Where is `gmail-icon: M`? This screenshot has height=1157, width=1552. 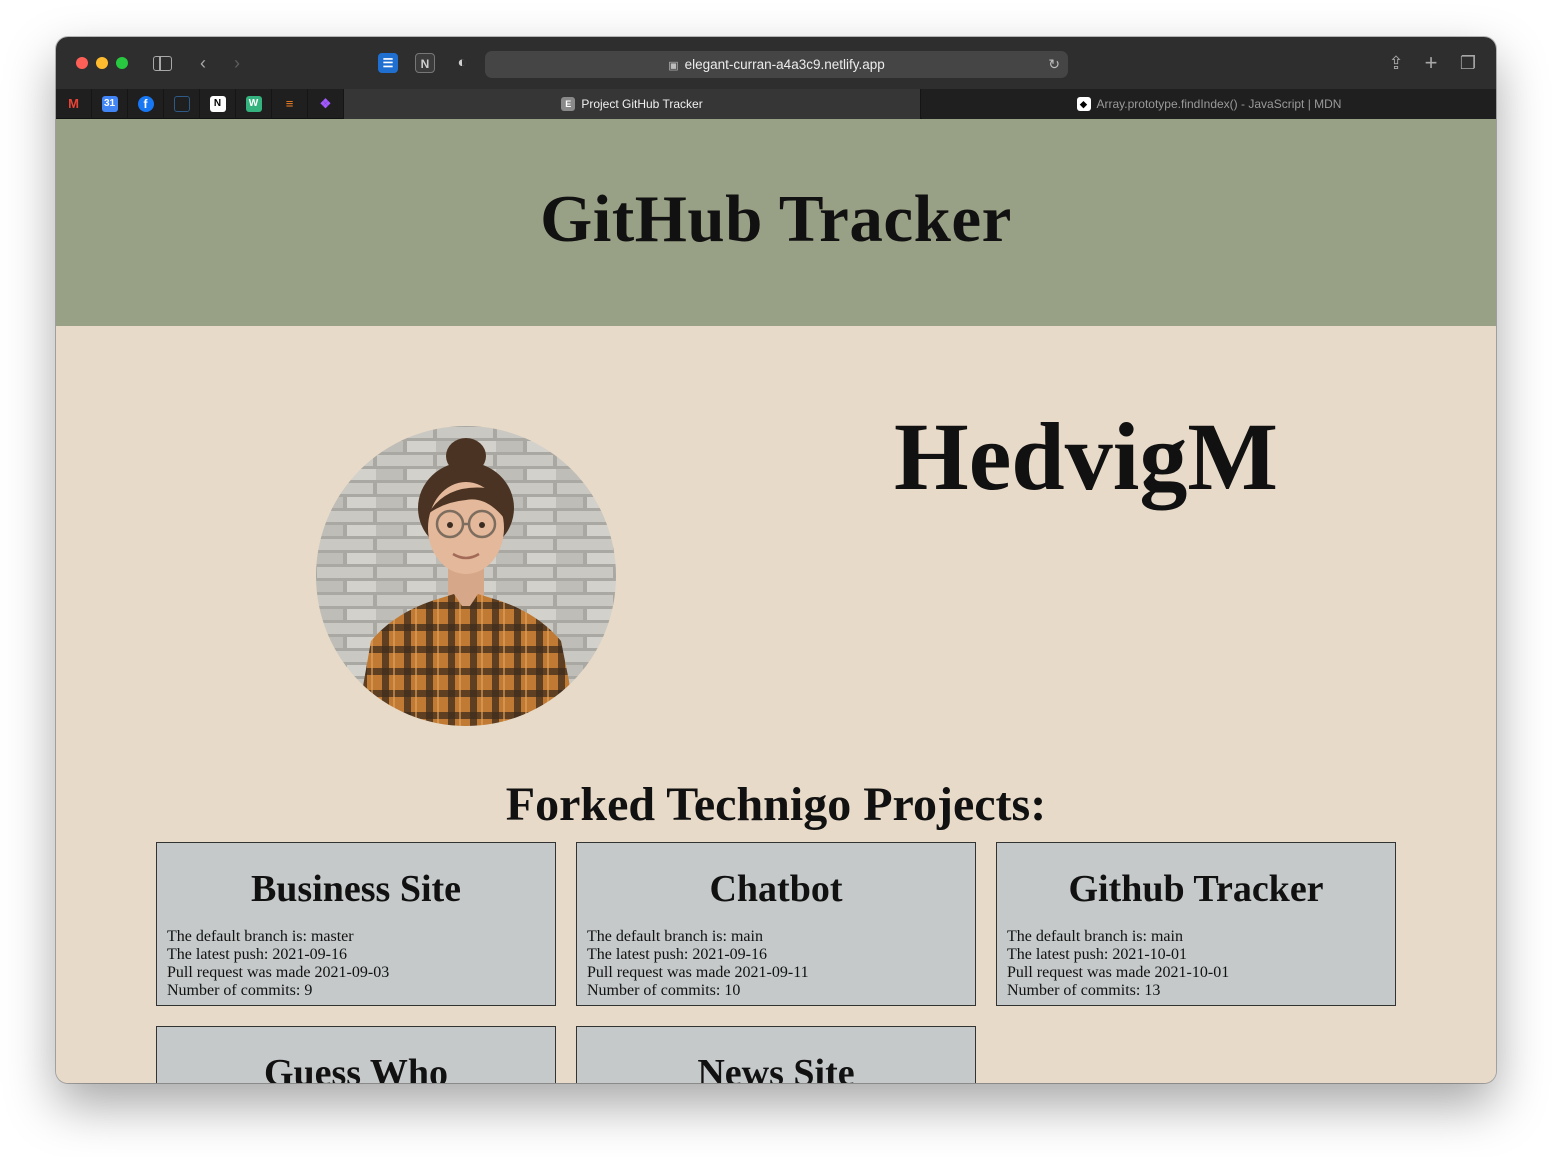
gmail-icon: M is located at coordinates (73, 103).